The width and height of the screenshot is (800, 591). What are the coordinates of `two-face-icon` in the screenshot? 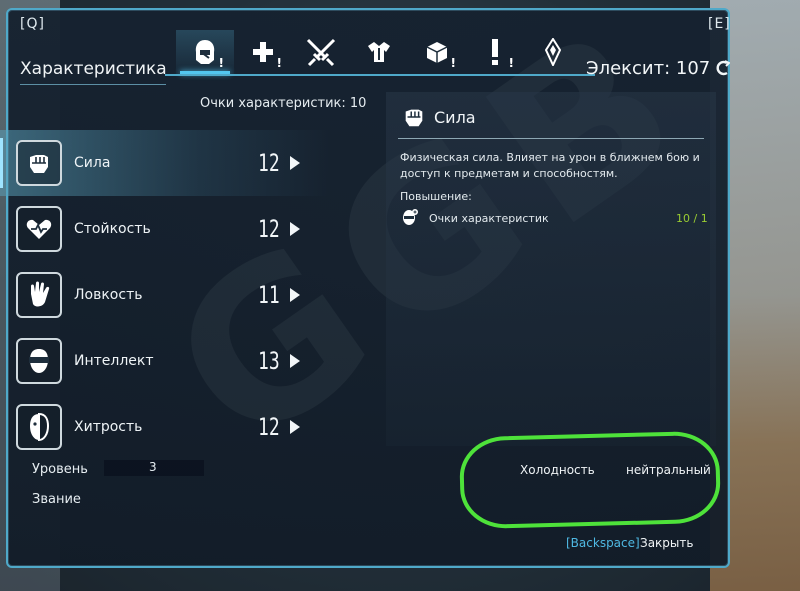 It's located at (39, 427).